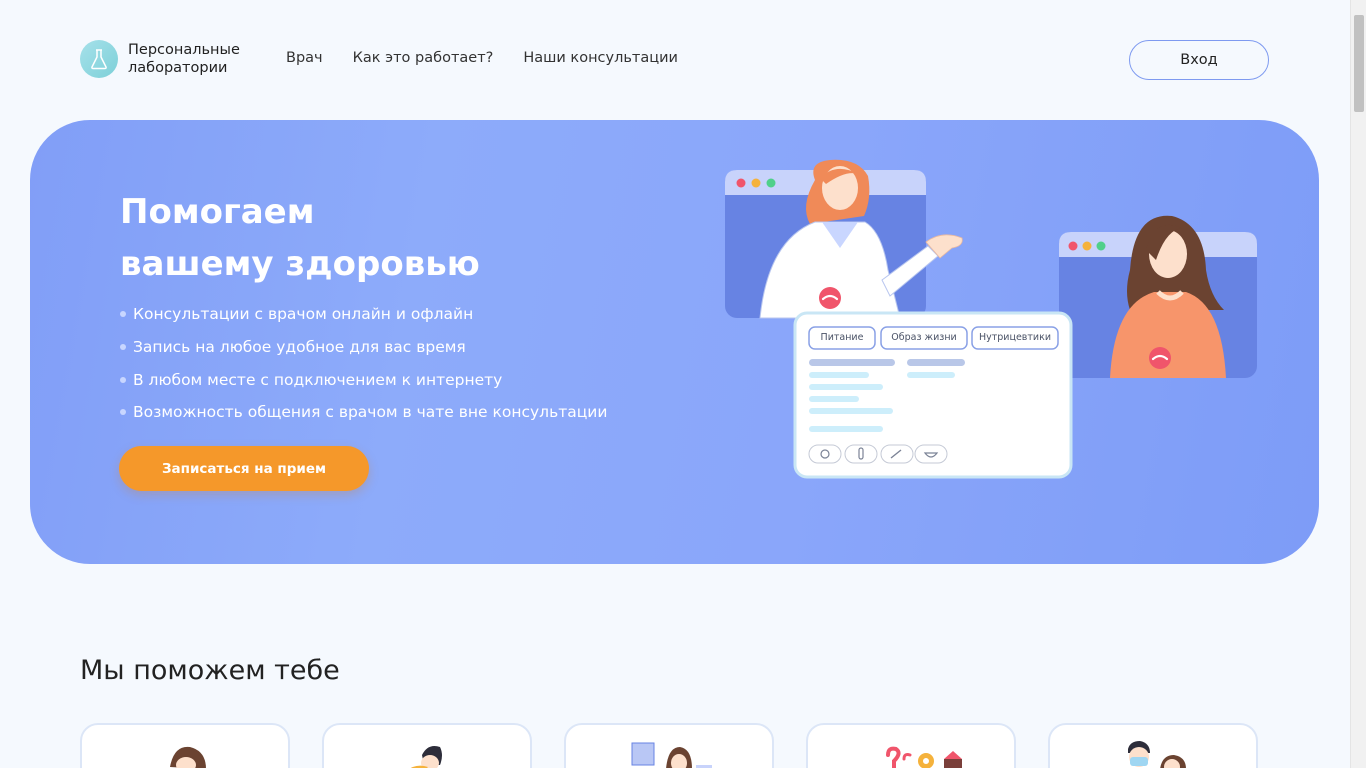 This screenshot has height=768, width=1366. Describe the element at coordinates (423, 58) in the screenshot. I see `nav-item-how-it-works: Как это работает?` at that location.